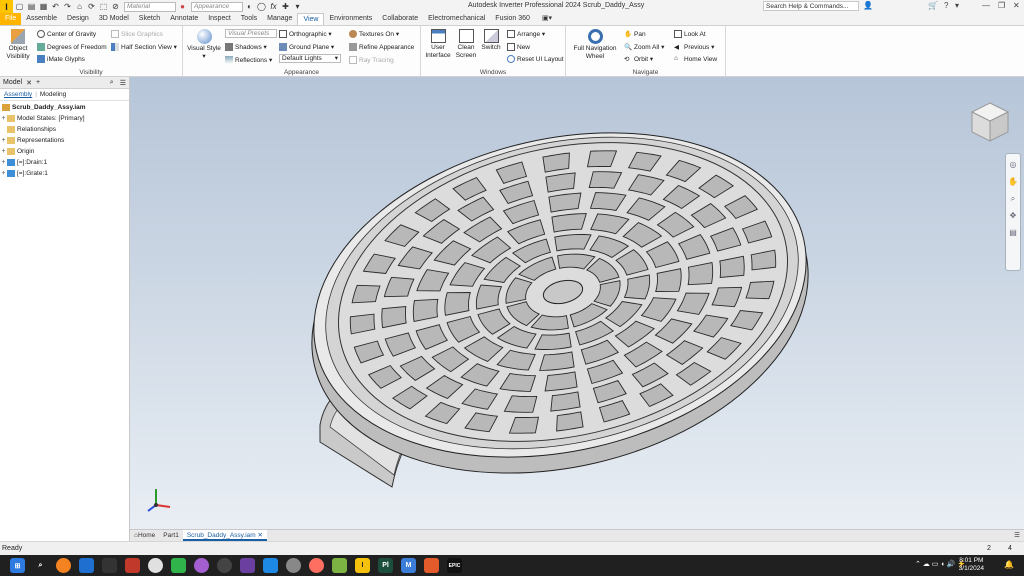 The height and width of the screenshot is (576, 1024). Describe the element at coordinates (144, 47) in the screenshot. I see `half-section-view-button: Half Section View ▾` at that location.